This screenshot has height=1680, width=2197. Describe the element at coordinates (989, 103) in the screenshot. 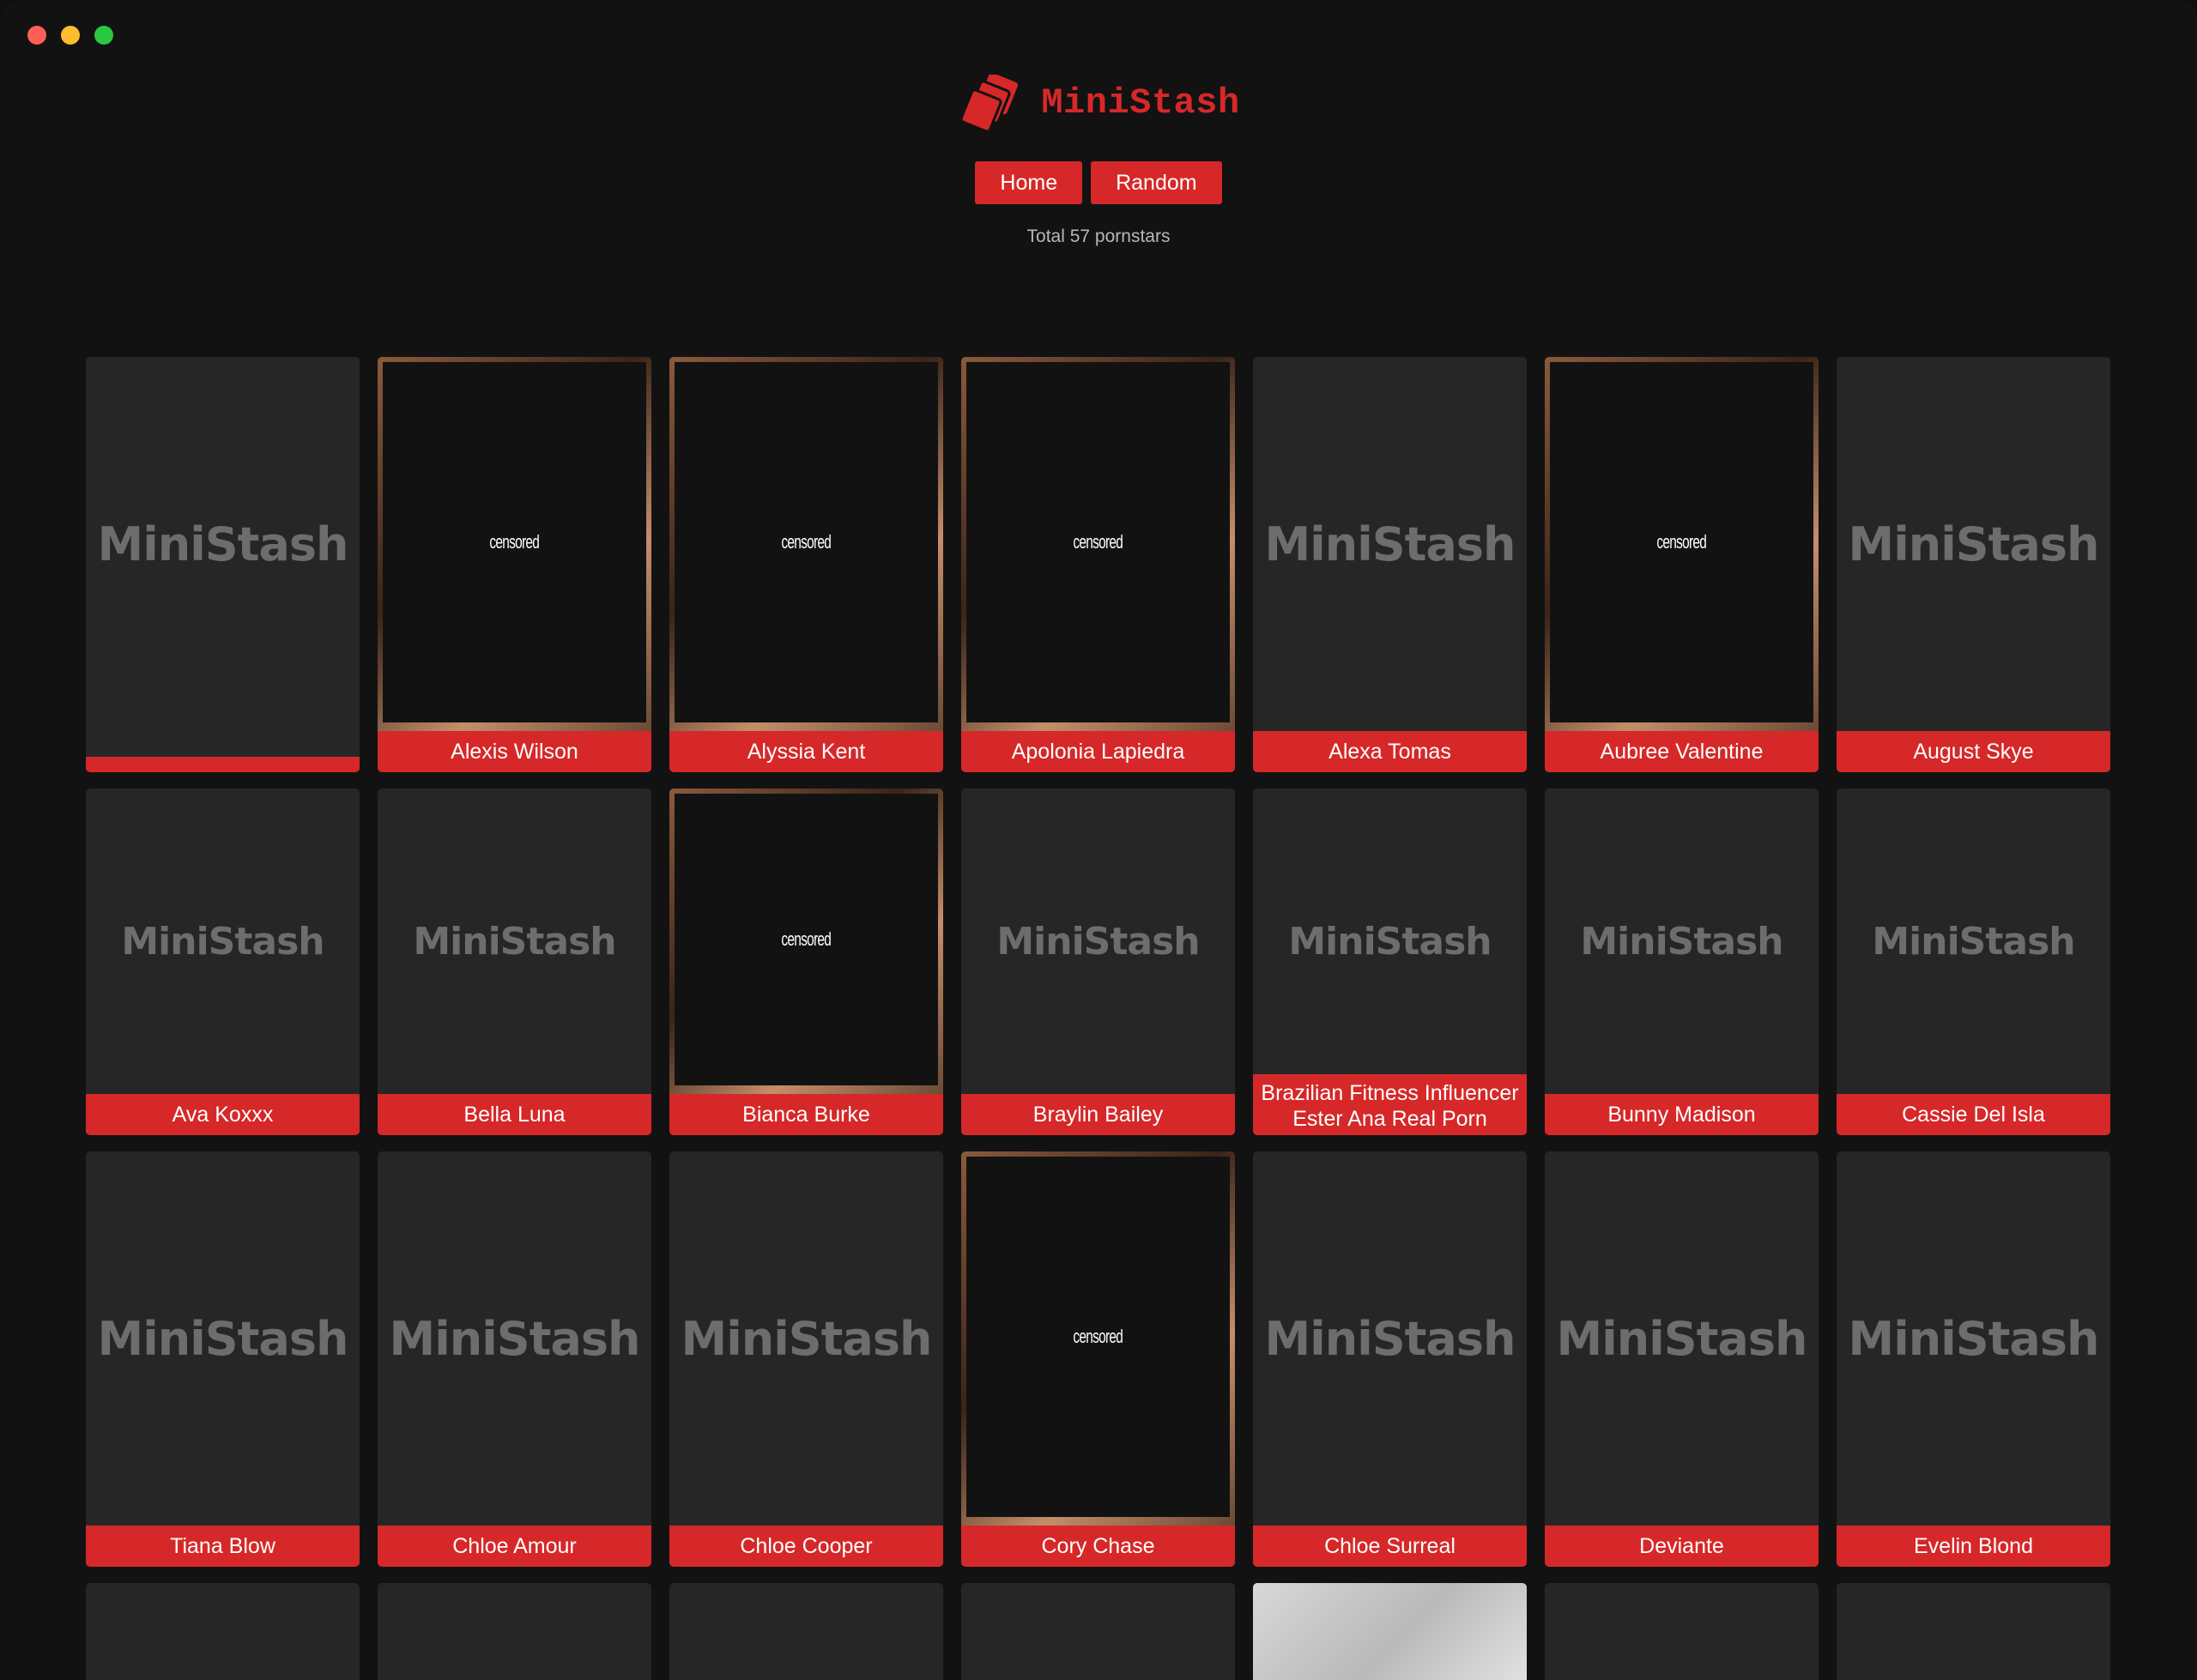

I see `stacked-cards-logo-icon` at that location.